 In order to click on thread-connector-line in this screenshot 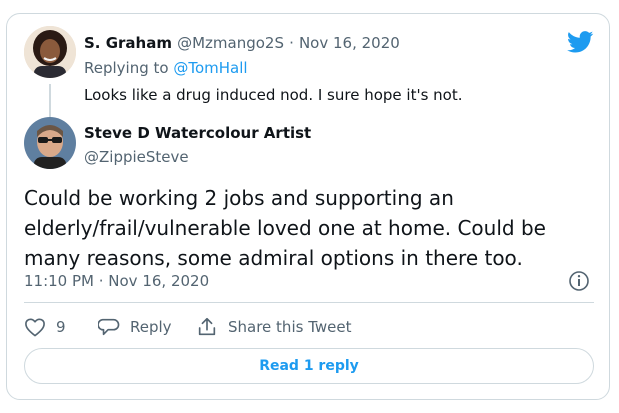, I will do `click(50, 101)`.